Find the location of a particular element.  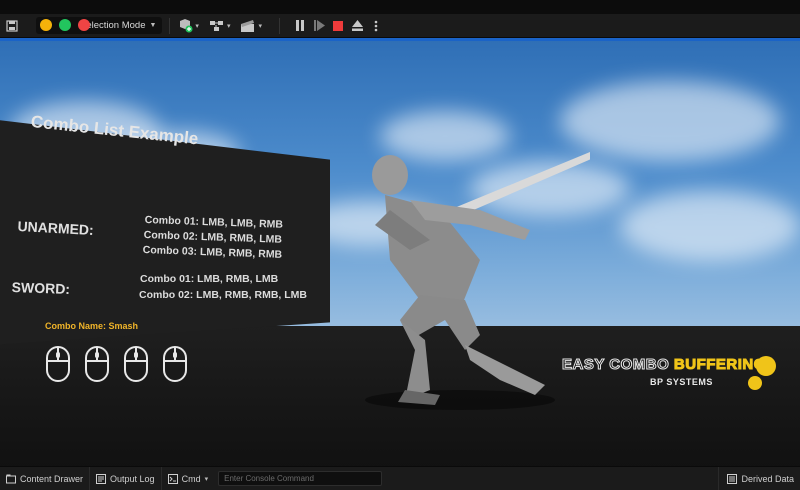

content-drawer-button: Content Drawer is located at coordinates (45, 478).